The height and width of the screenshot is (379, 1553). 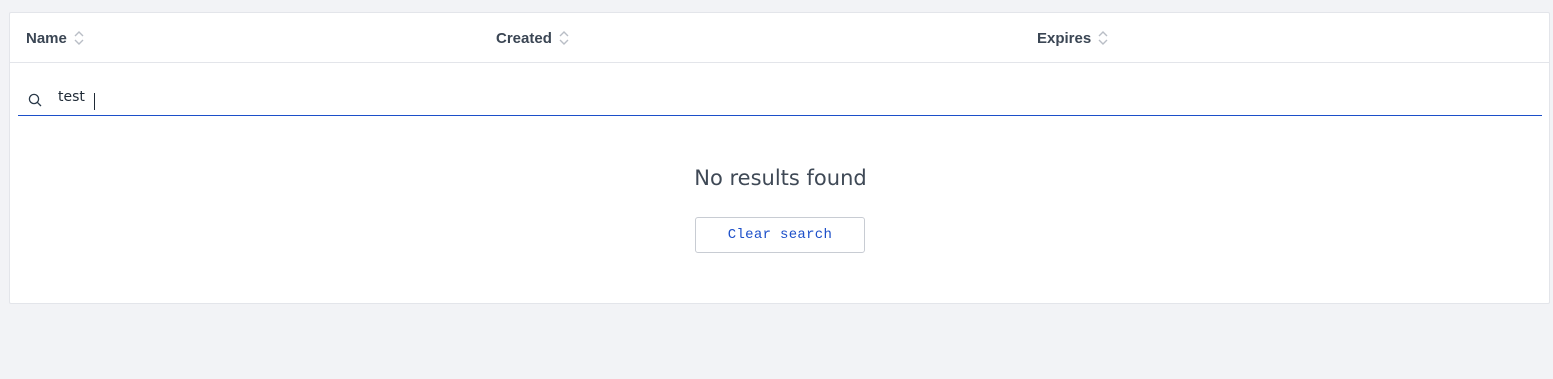 I want to click on table-header-row: Name Created Expires, so click(x=779, y=38).